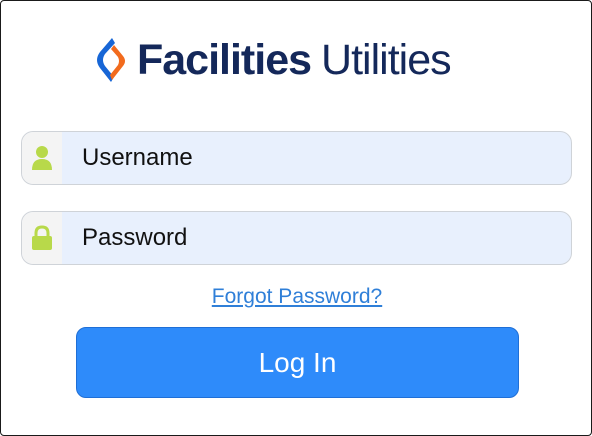  I want to click on brand-logo: Facilities Utilities, so click(271, 60).